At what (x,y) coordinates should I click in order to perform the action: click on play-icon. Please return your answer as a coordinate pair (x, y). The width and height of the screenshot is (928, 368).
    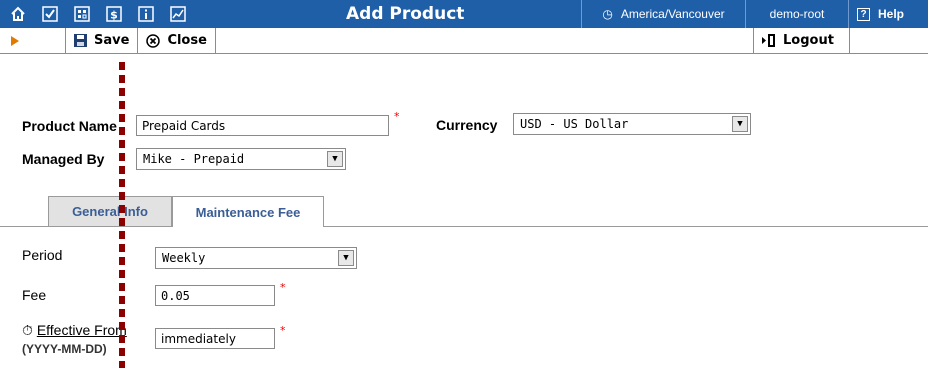
    Looking at the image, I should click on (15, 40).